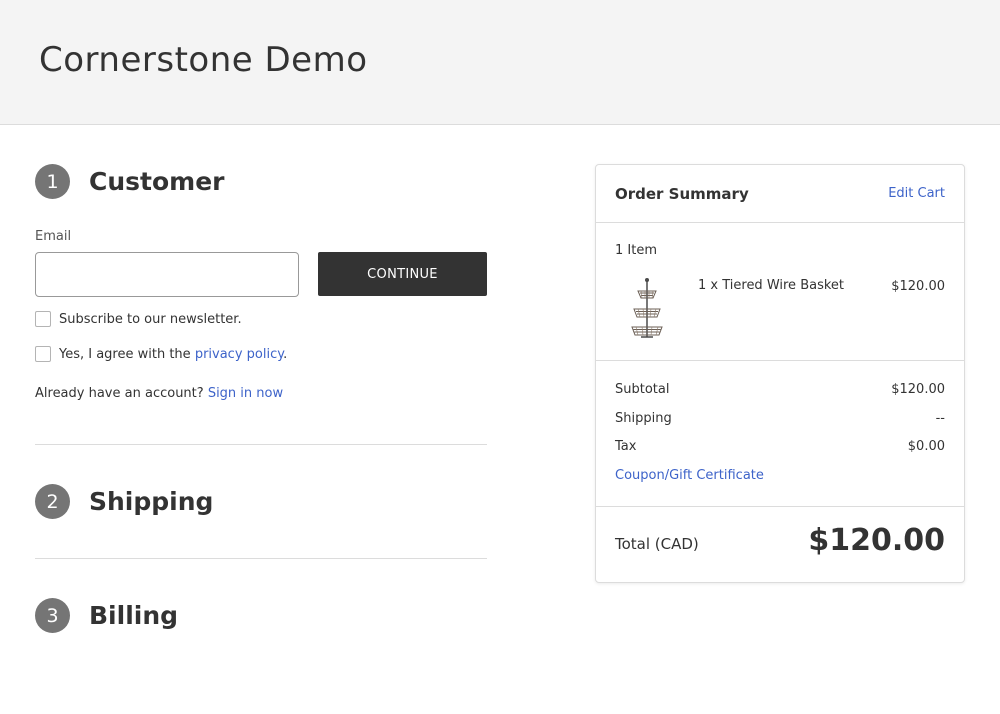 The width and height of the screenshot is (1000, 714). Describe the element at coordinates (780, 389) in the screenshot. I see `subtotal-row: Subtotal $120.00` at that location.